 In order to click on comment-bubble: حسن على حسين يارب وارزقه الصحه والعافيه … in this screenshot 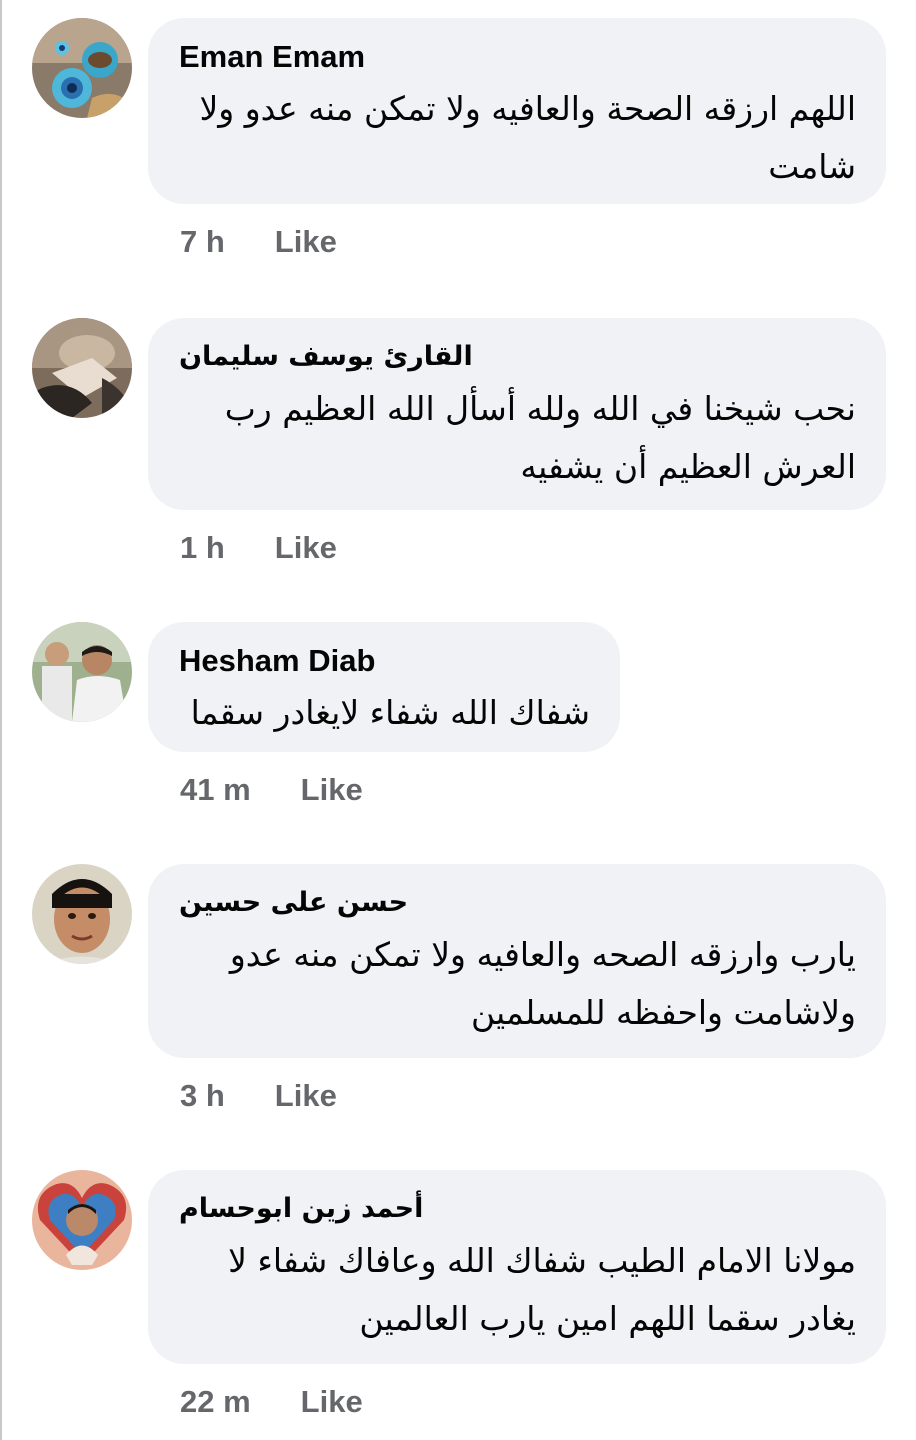, I will do `click(517, 961)`.